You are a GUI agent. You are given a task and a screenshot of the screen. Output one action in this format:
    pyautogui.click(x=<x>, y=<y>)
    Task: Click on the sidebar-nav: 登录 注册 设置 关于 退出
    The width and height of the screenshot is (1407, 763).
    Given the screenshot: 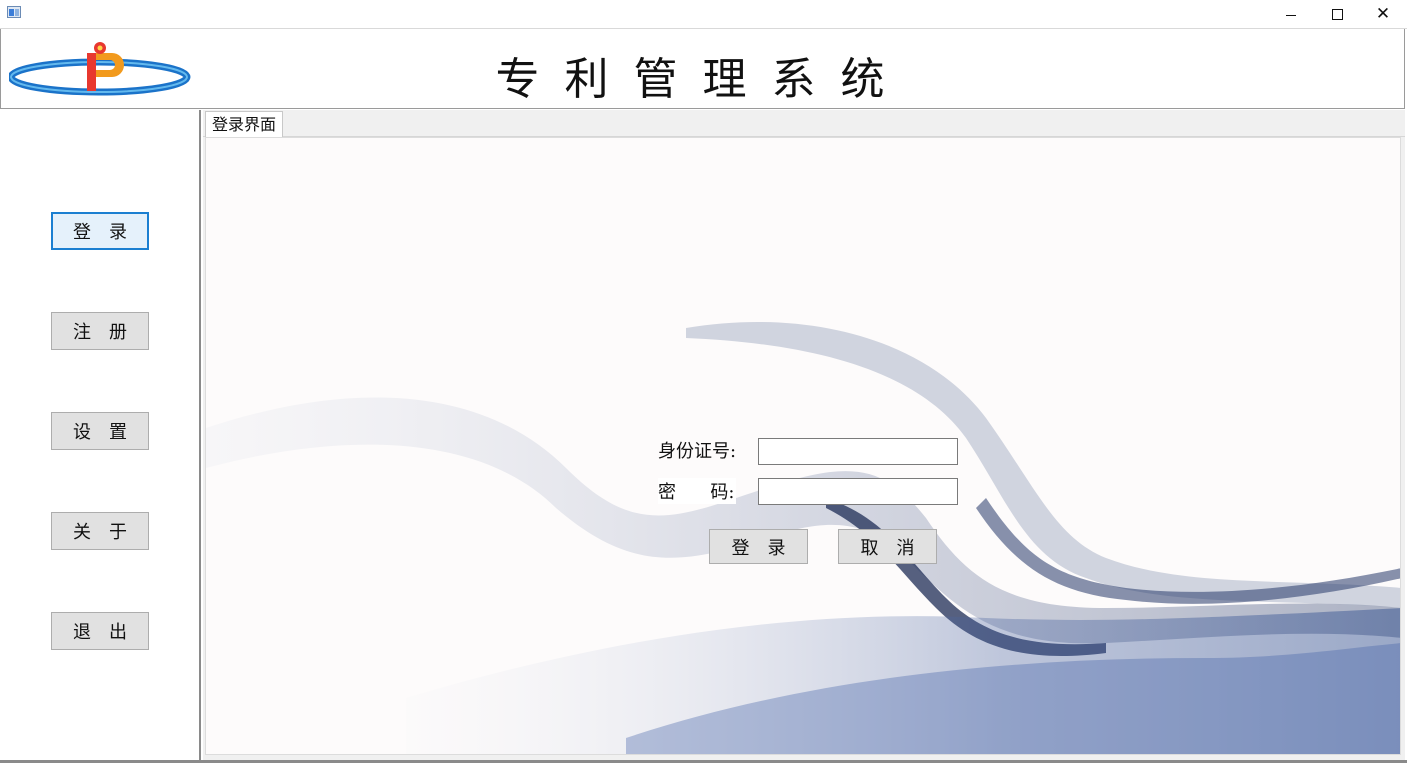 What is the action you would take?
    pyautogui.click(x=100, y=435)
    